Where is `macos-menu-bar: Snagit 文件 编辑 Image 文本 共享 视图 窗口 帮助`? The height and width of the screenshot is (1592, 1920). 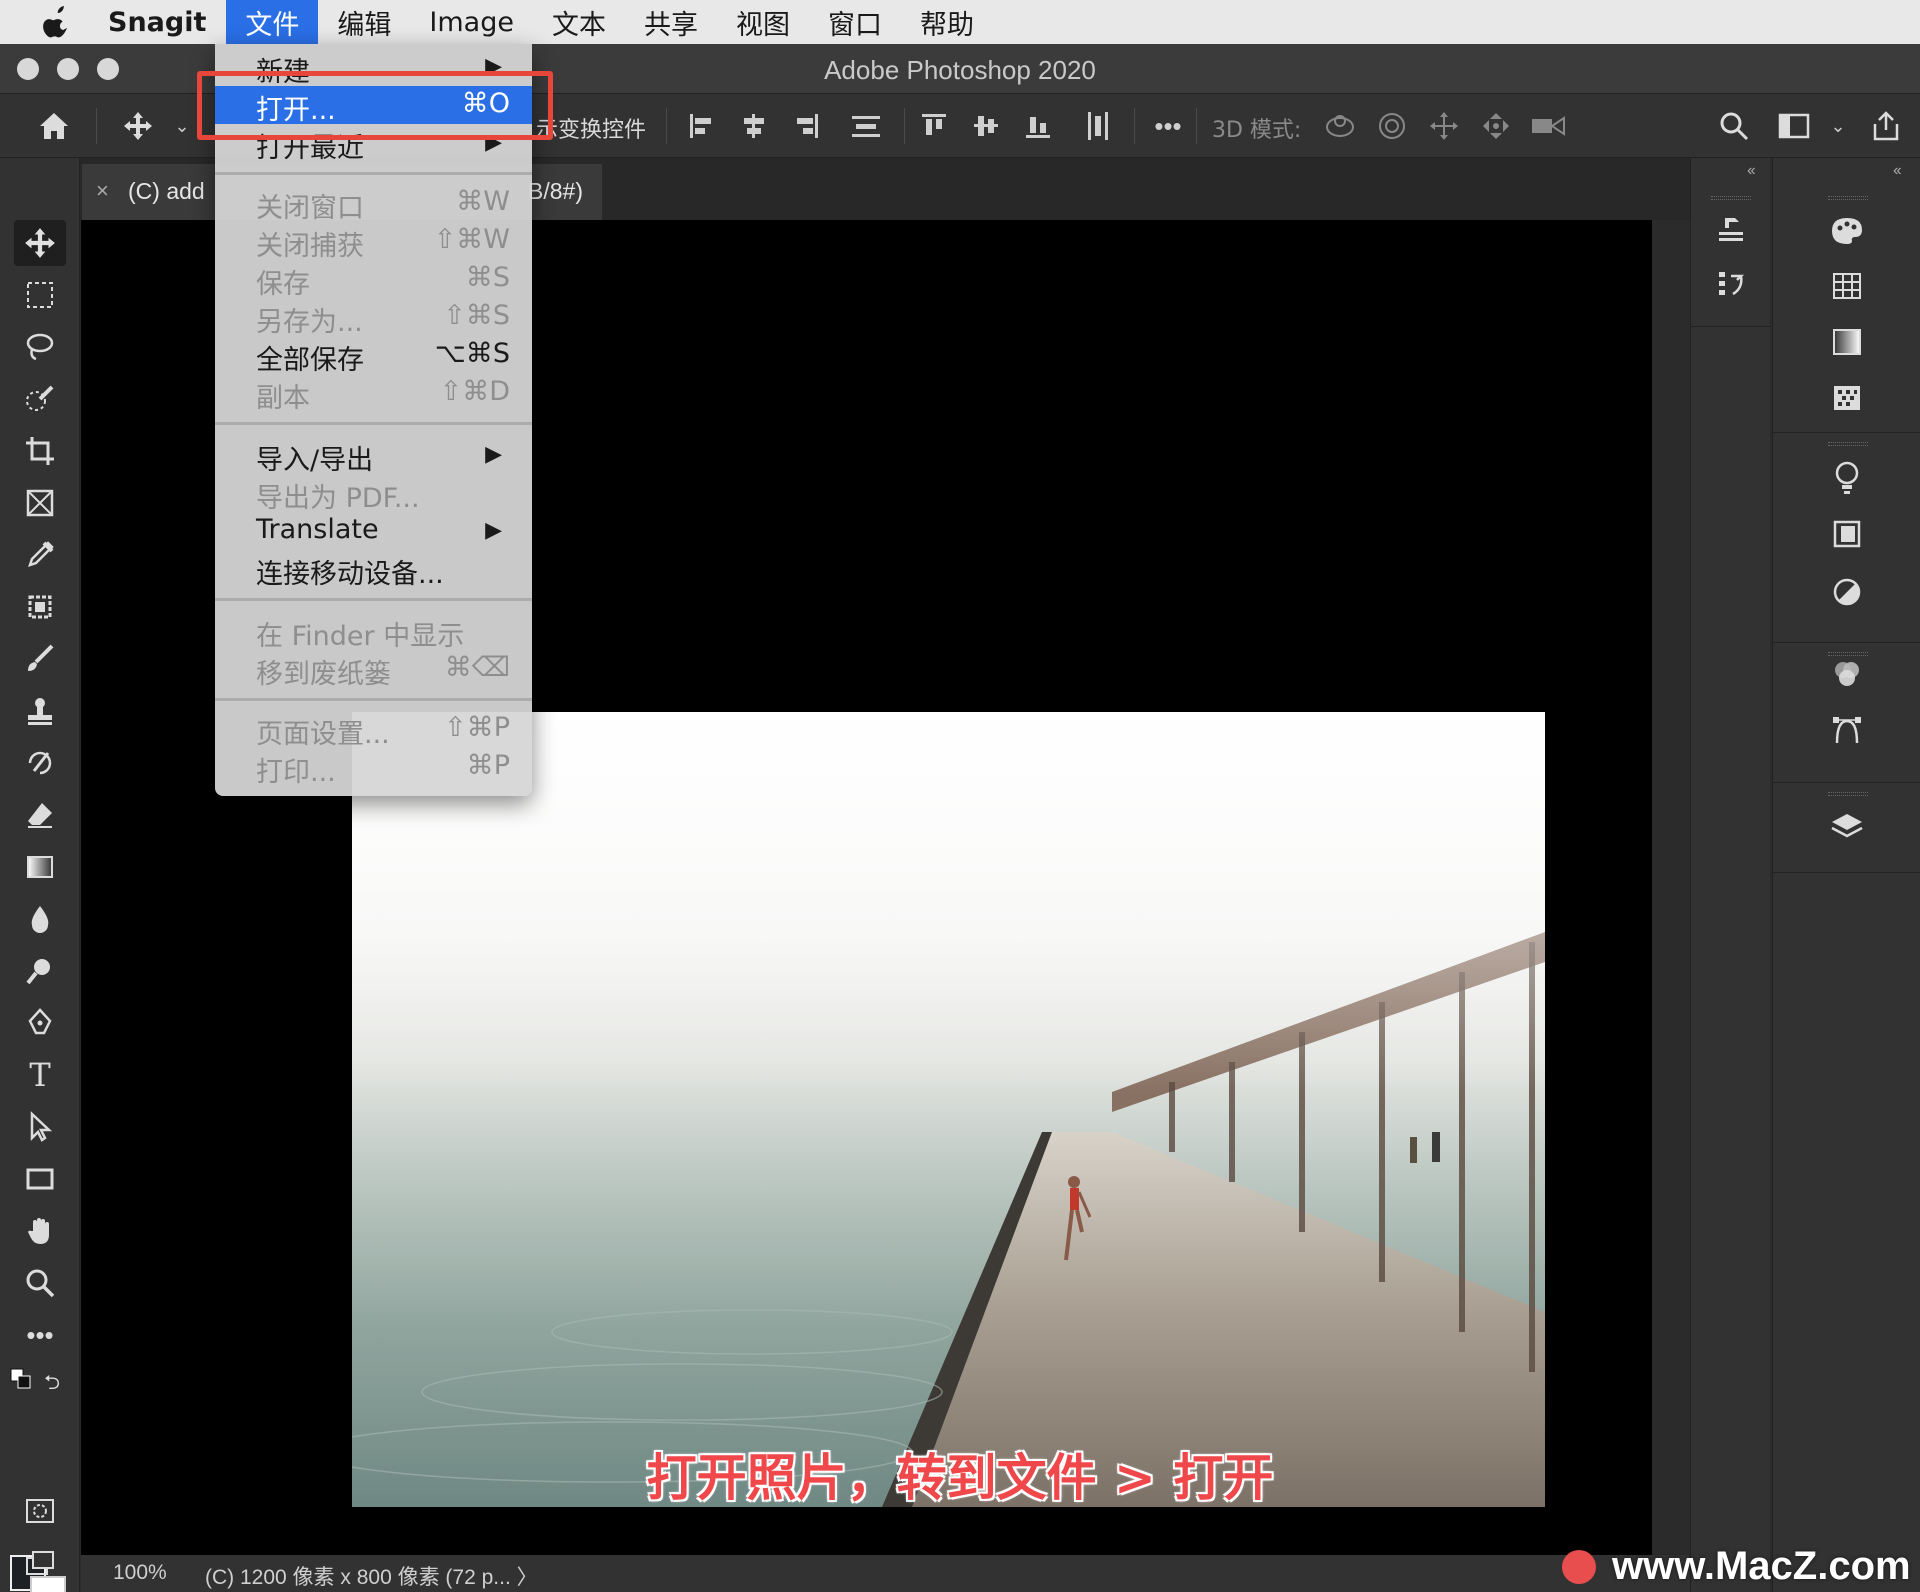 macos-menu-bar: Snagit 文件 编辑 Image 文本 共享 视图 窗口 帮助 is located at coordinates (960, 22).